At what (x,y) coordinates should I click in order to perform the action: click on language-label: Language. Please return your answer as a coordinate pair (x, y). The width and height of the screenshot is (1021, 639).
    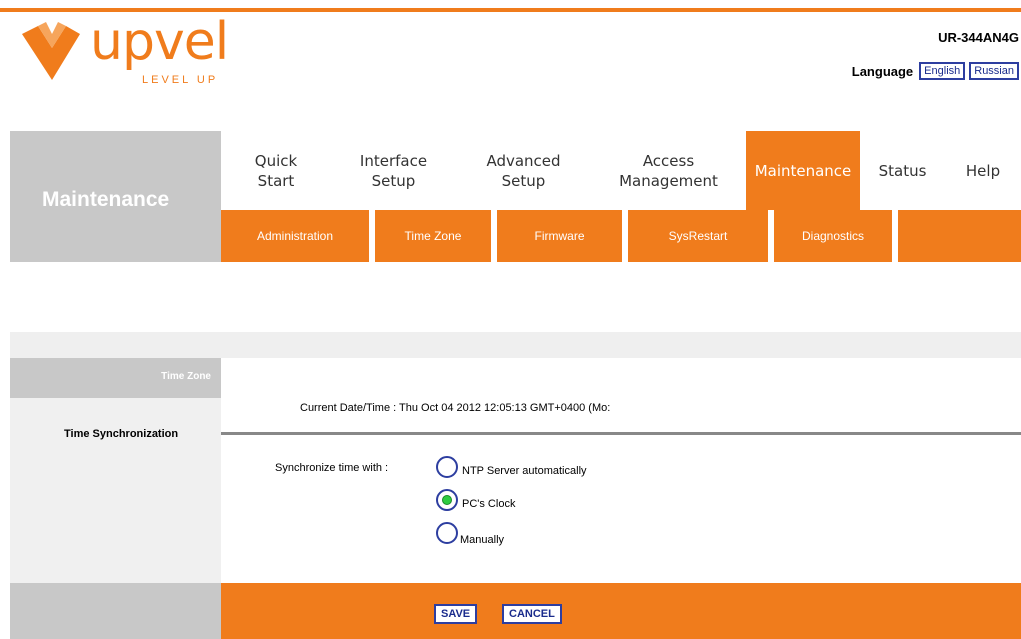
    Looking at the image, I should click on (882, 71).